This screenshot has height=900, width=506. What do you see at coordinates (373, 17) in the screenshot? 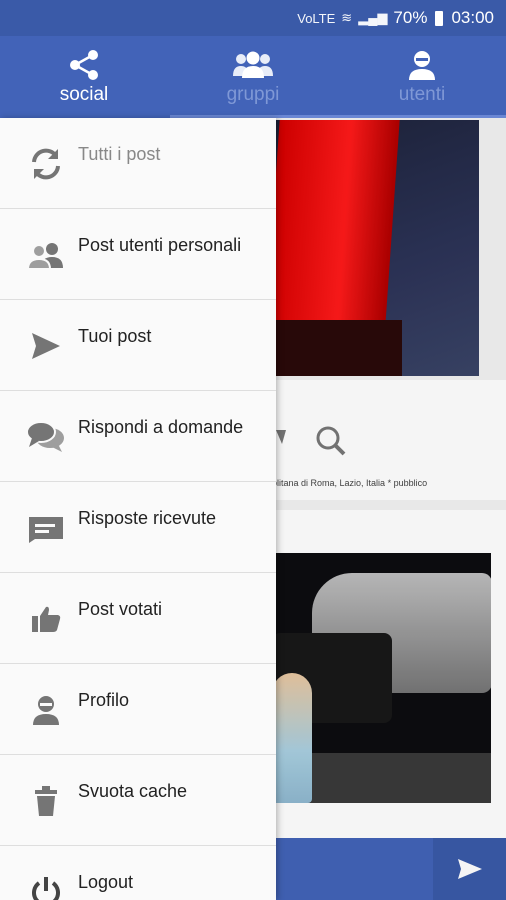
I see `signal-icon: ▂▄▆` at bounding box center [373, 17].